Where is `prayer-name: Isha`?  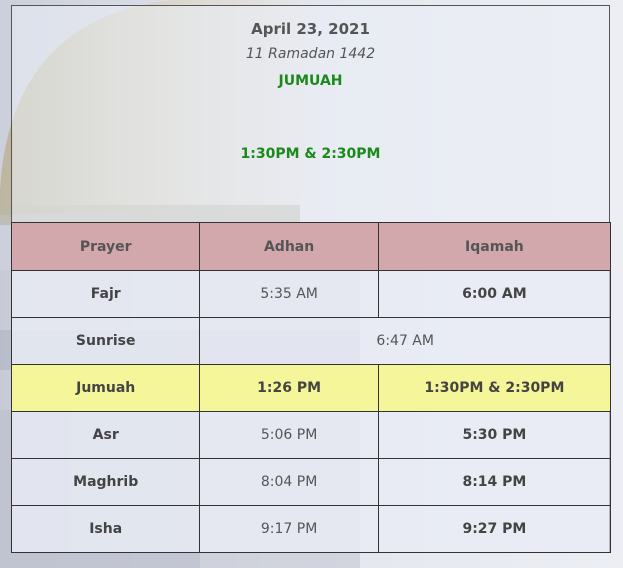
prayer-name: Isha is located at coordinates (105, 529).